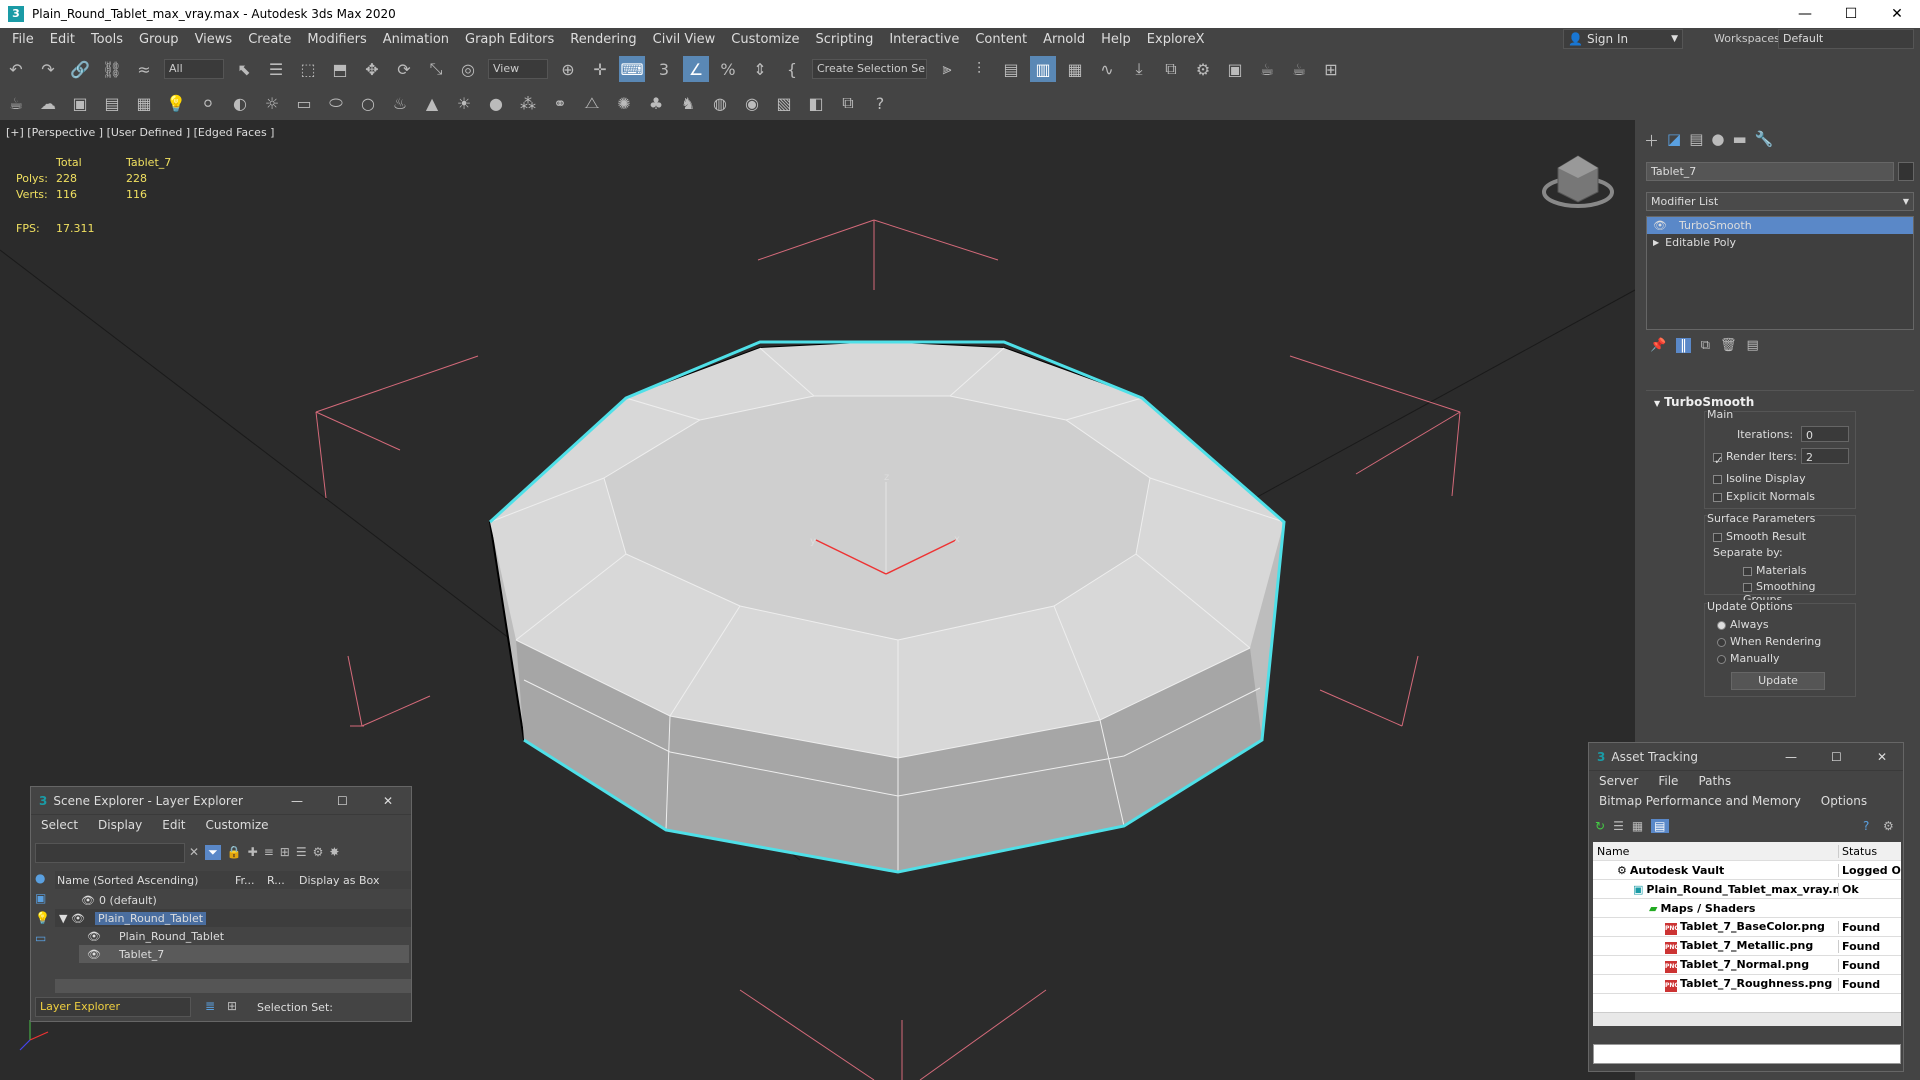 Image resolution: width=1920 pixels, height=1080 pixels. What do you see at coordinates (656, 103) in the screenshot?
I see `plant-icon: ♣` at bounding box center [656, 103].